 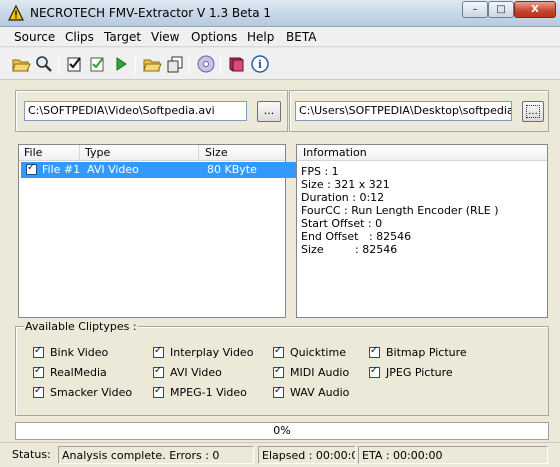 I want to click on cliptype-label: Interplay Video, so click(x=212, y=352).